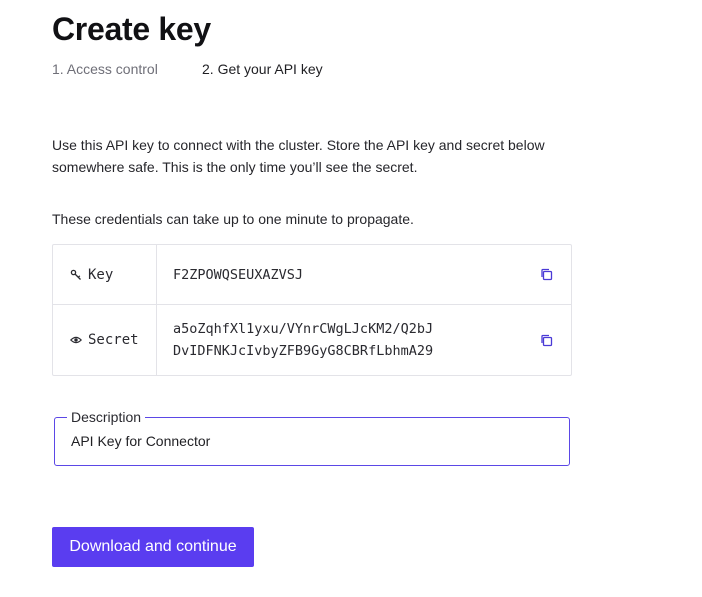 This screenshot has height=597, width=702. I want to click on stepper: 1. Access control 2. Get your API key, so click(187, 69).